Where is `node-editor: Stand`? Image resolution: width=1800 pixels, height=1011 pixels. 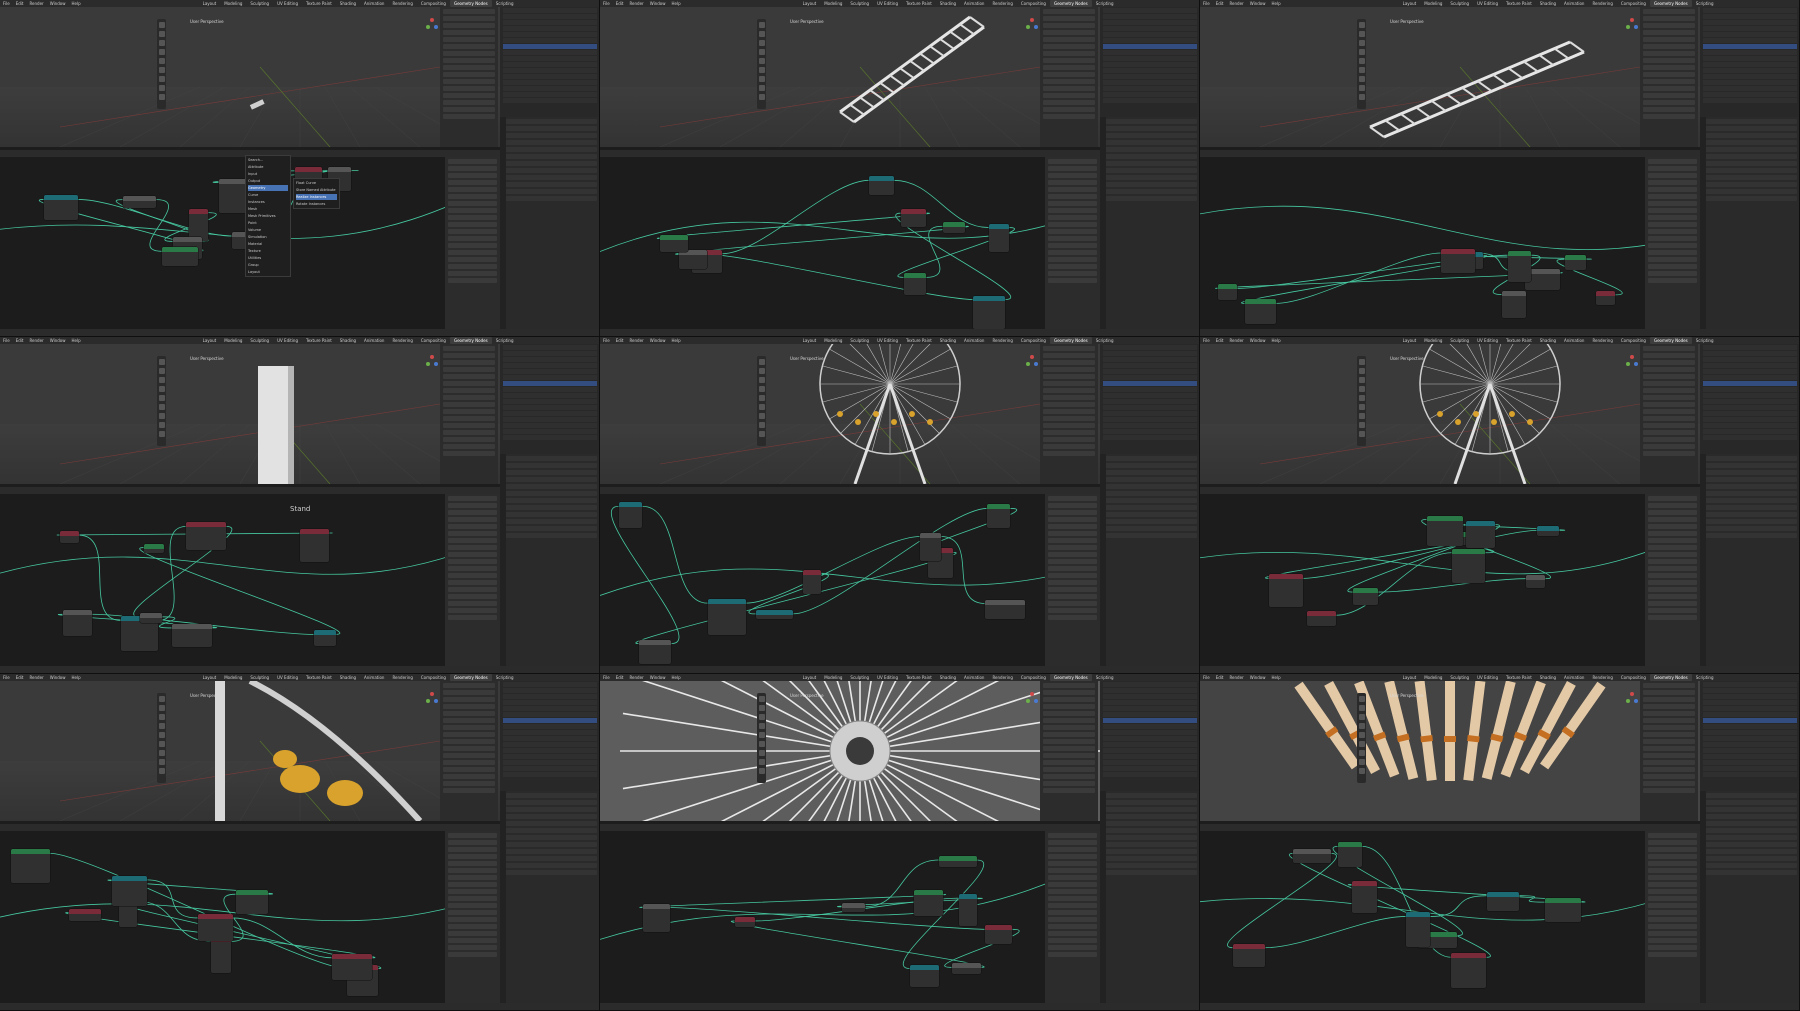 node-editor: Stand is located at coordinates (250, 576).